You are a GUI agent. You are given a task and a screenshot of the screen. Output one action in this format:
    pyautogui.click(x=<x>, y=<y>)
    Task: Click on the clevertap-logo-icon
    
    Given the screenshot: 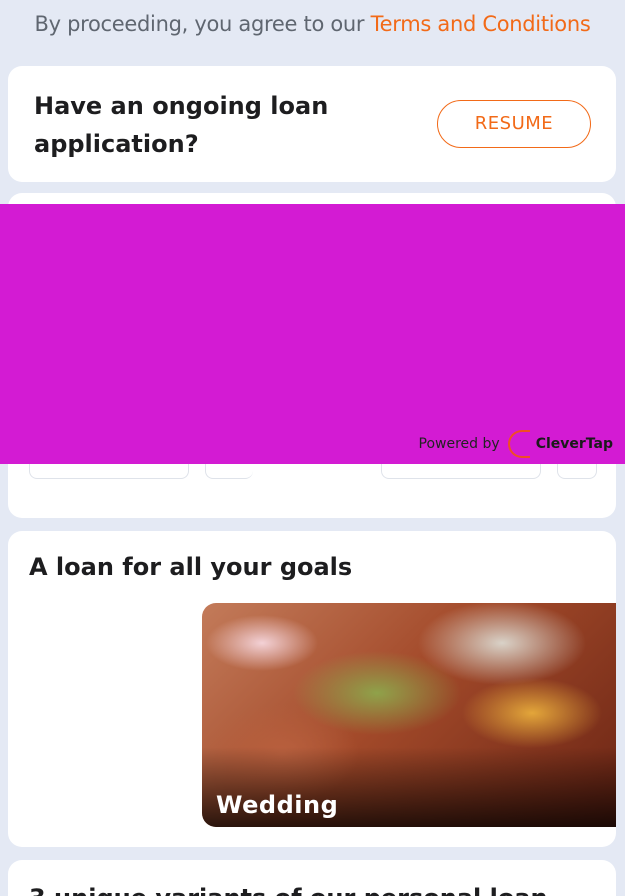 What is the action you would take?
    pyautogui.click(x=518, y=444)
    